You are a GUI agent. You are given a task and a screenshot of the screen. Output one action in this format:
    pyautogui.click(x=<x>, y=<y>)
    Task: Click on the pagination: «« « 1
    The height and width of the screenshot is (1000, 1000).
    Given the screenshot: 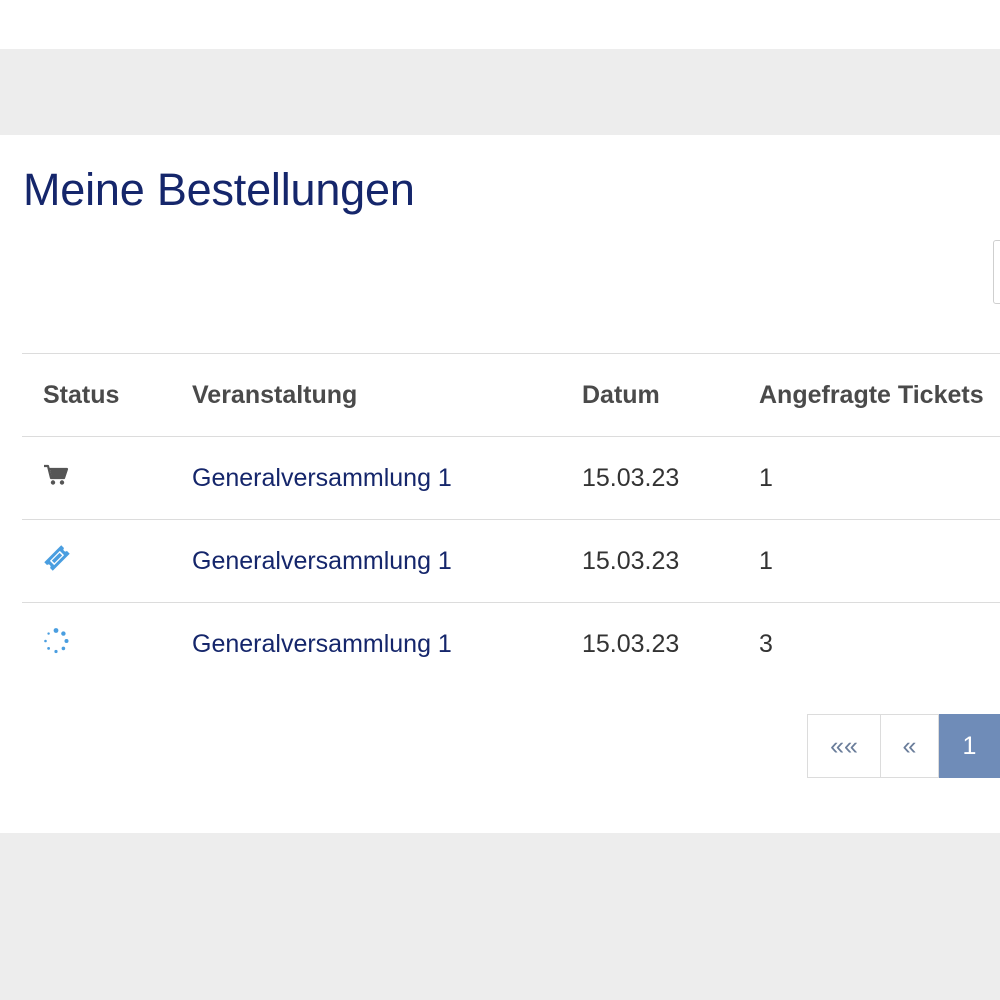 What is the action you would take?
    pyautogui.click(x=903, y=746)
    